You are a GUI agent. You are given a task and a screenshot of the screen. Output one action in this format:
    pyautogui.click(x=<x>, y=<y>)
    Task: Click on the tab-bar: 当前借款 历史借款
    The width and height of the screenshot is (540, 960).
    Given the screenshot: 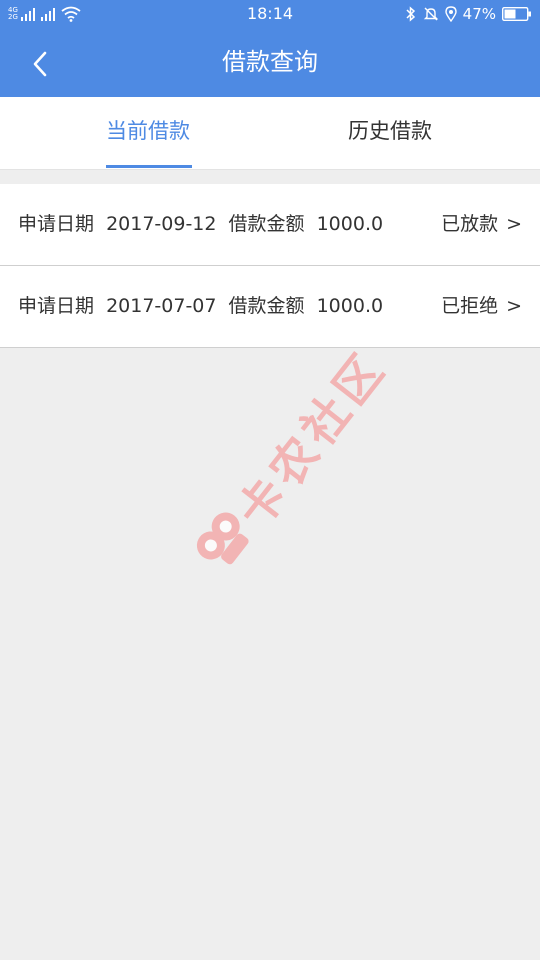 What is the action you would take?
    pyautogui.click(x=270, y=133)
    